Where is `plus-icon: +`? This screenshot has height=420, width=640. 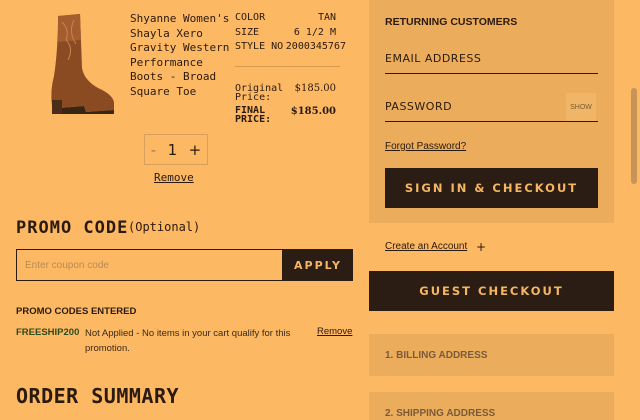 plus-icon: + is located at coordinates (481, 247).